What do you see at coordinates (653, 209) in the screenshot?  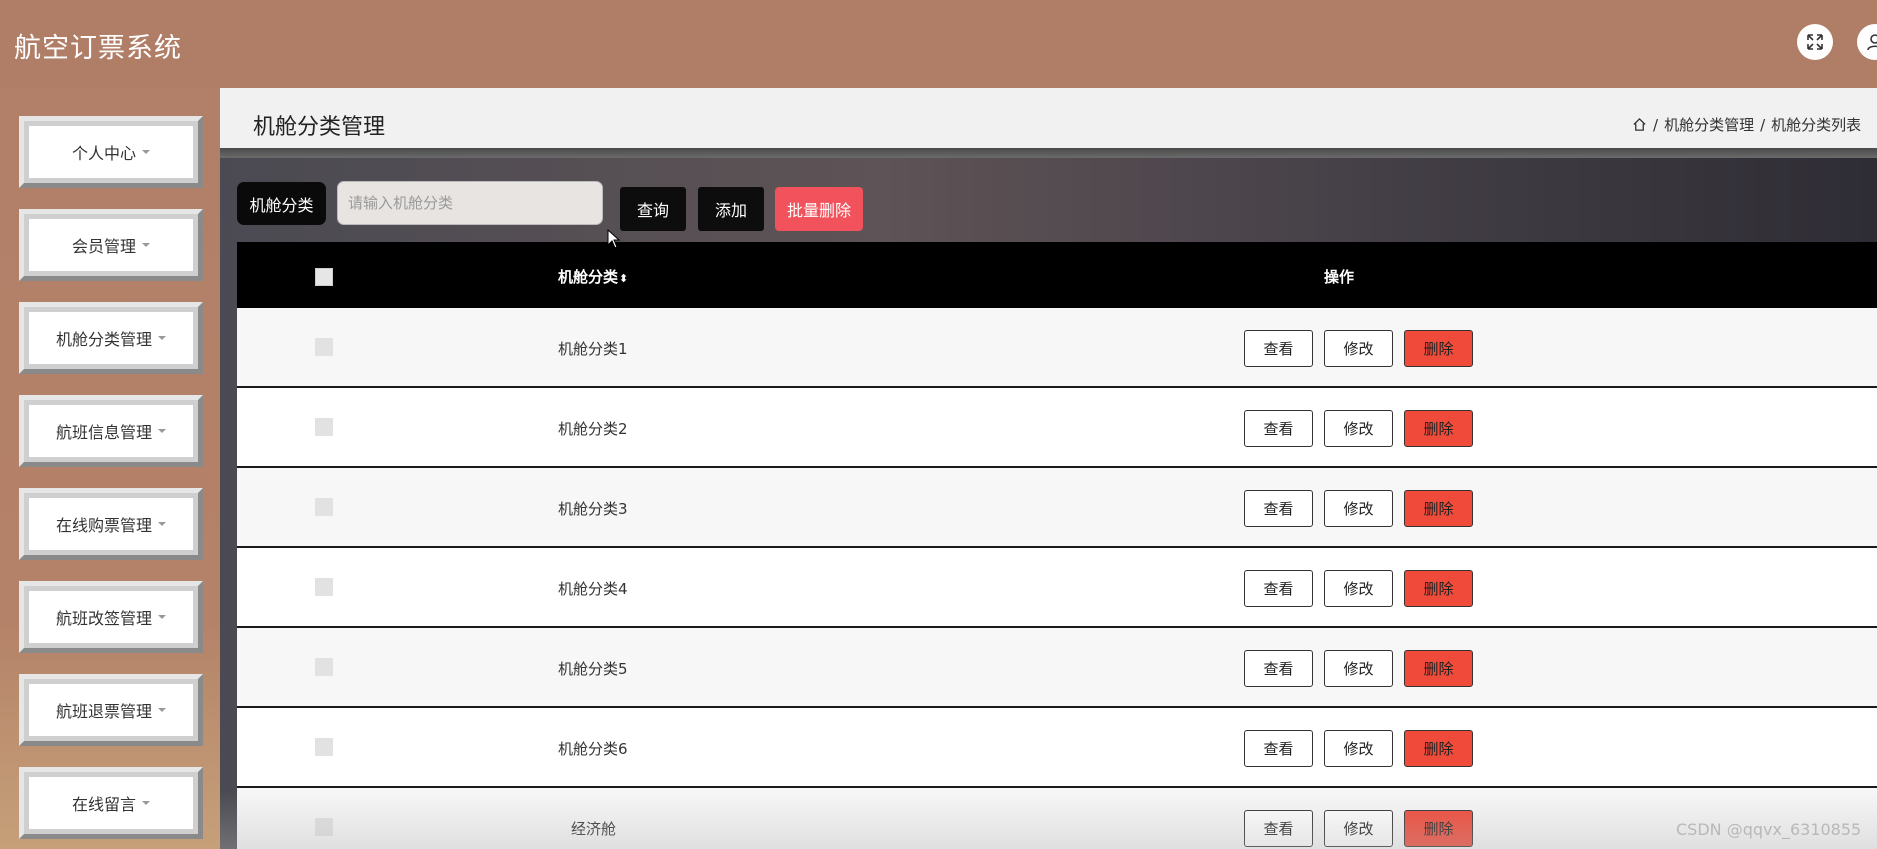 I see `query-button: 查询` at bounding box center [653, 209].